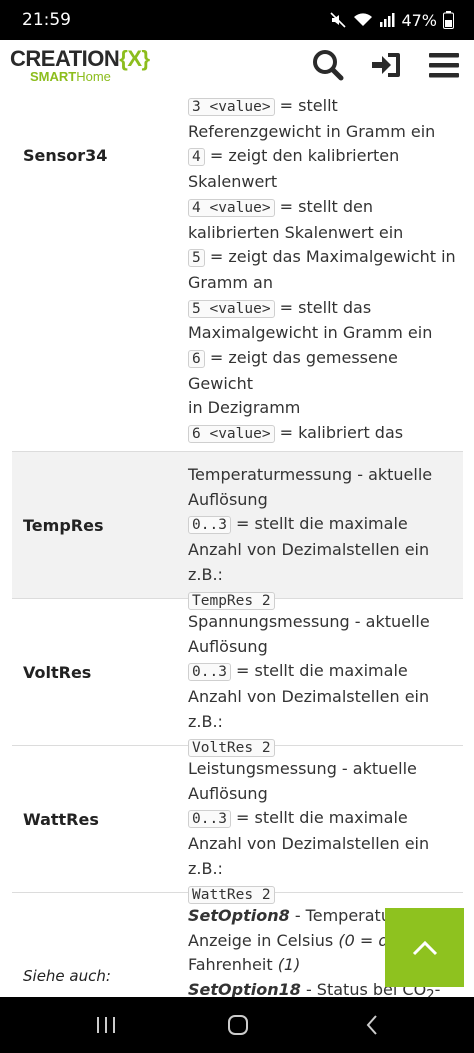 The height and width of the screenshot is (1053, 474). What do you see at coordinates (134, 58) in the screenshot?
I see `logo-x-text: {X}` at bounding box center [134, 58].